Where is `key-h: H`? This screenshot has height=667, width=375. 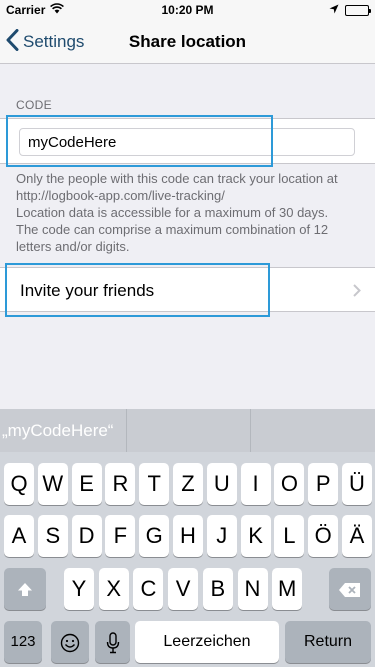
key-h: H is located at coordinates (188, 536).